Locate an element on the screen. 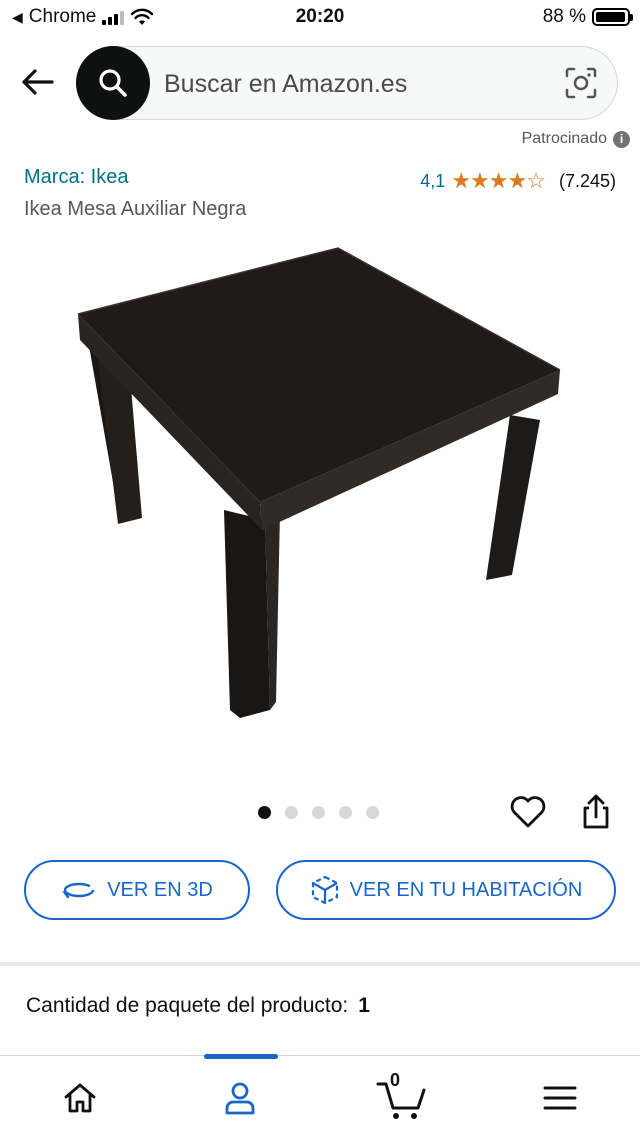  sponsored-label: Patrocinado i is located at coordinates (576, 139).